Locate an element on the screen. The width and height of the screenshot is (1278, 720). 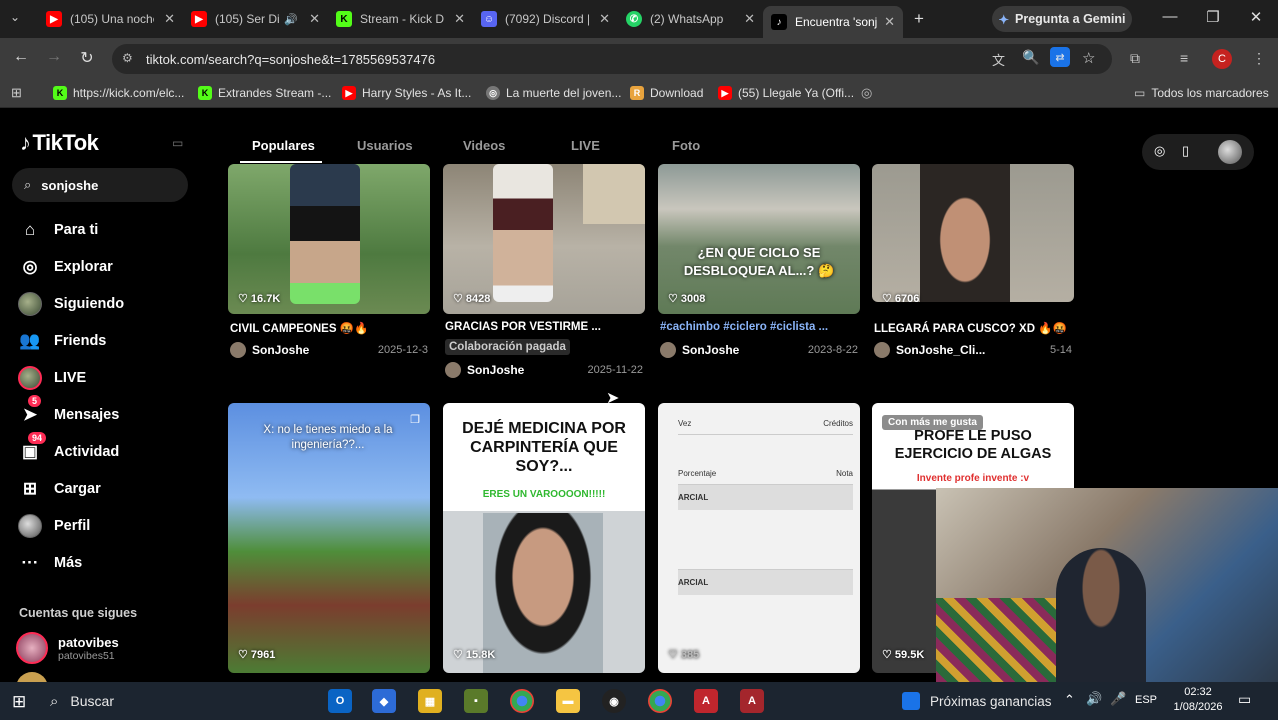
video-thumbnail: ♡ 6706 is located at coordinates (973, 233).